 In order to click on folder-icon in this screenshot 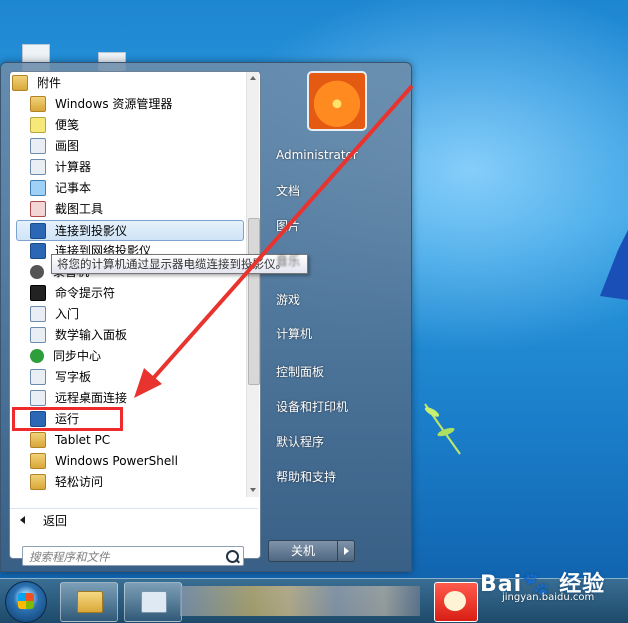, I will do `click(90, 602)`.